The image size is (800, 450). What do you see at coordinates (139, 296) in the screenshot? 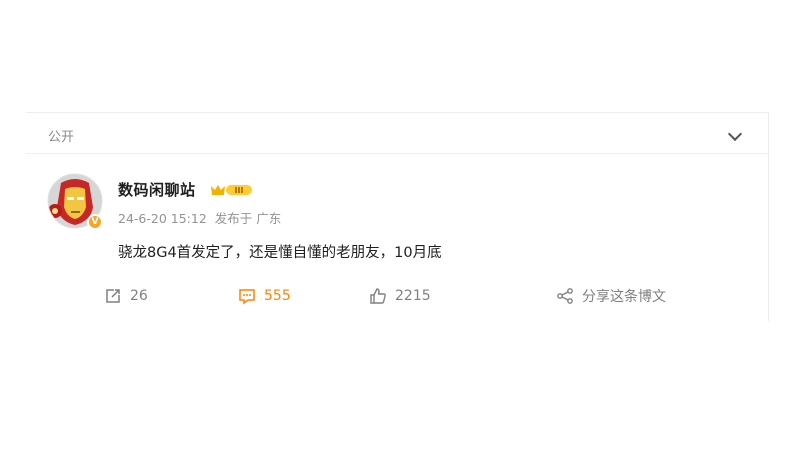
I see `repost-count: 26` at bounding box center [139, 296].